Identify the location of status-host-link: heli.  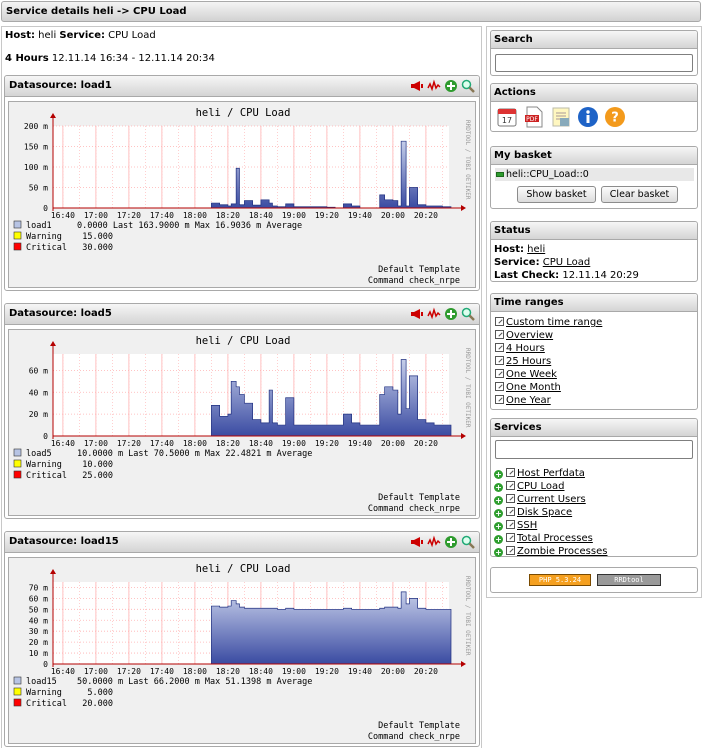
(536, 249).